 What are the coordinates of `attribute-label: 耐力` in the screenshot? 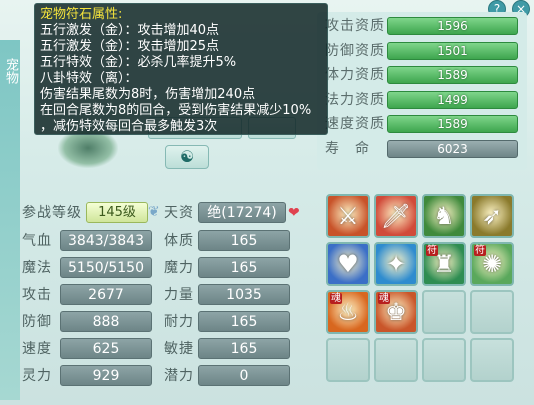 It's located at (179, 322).